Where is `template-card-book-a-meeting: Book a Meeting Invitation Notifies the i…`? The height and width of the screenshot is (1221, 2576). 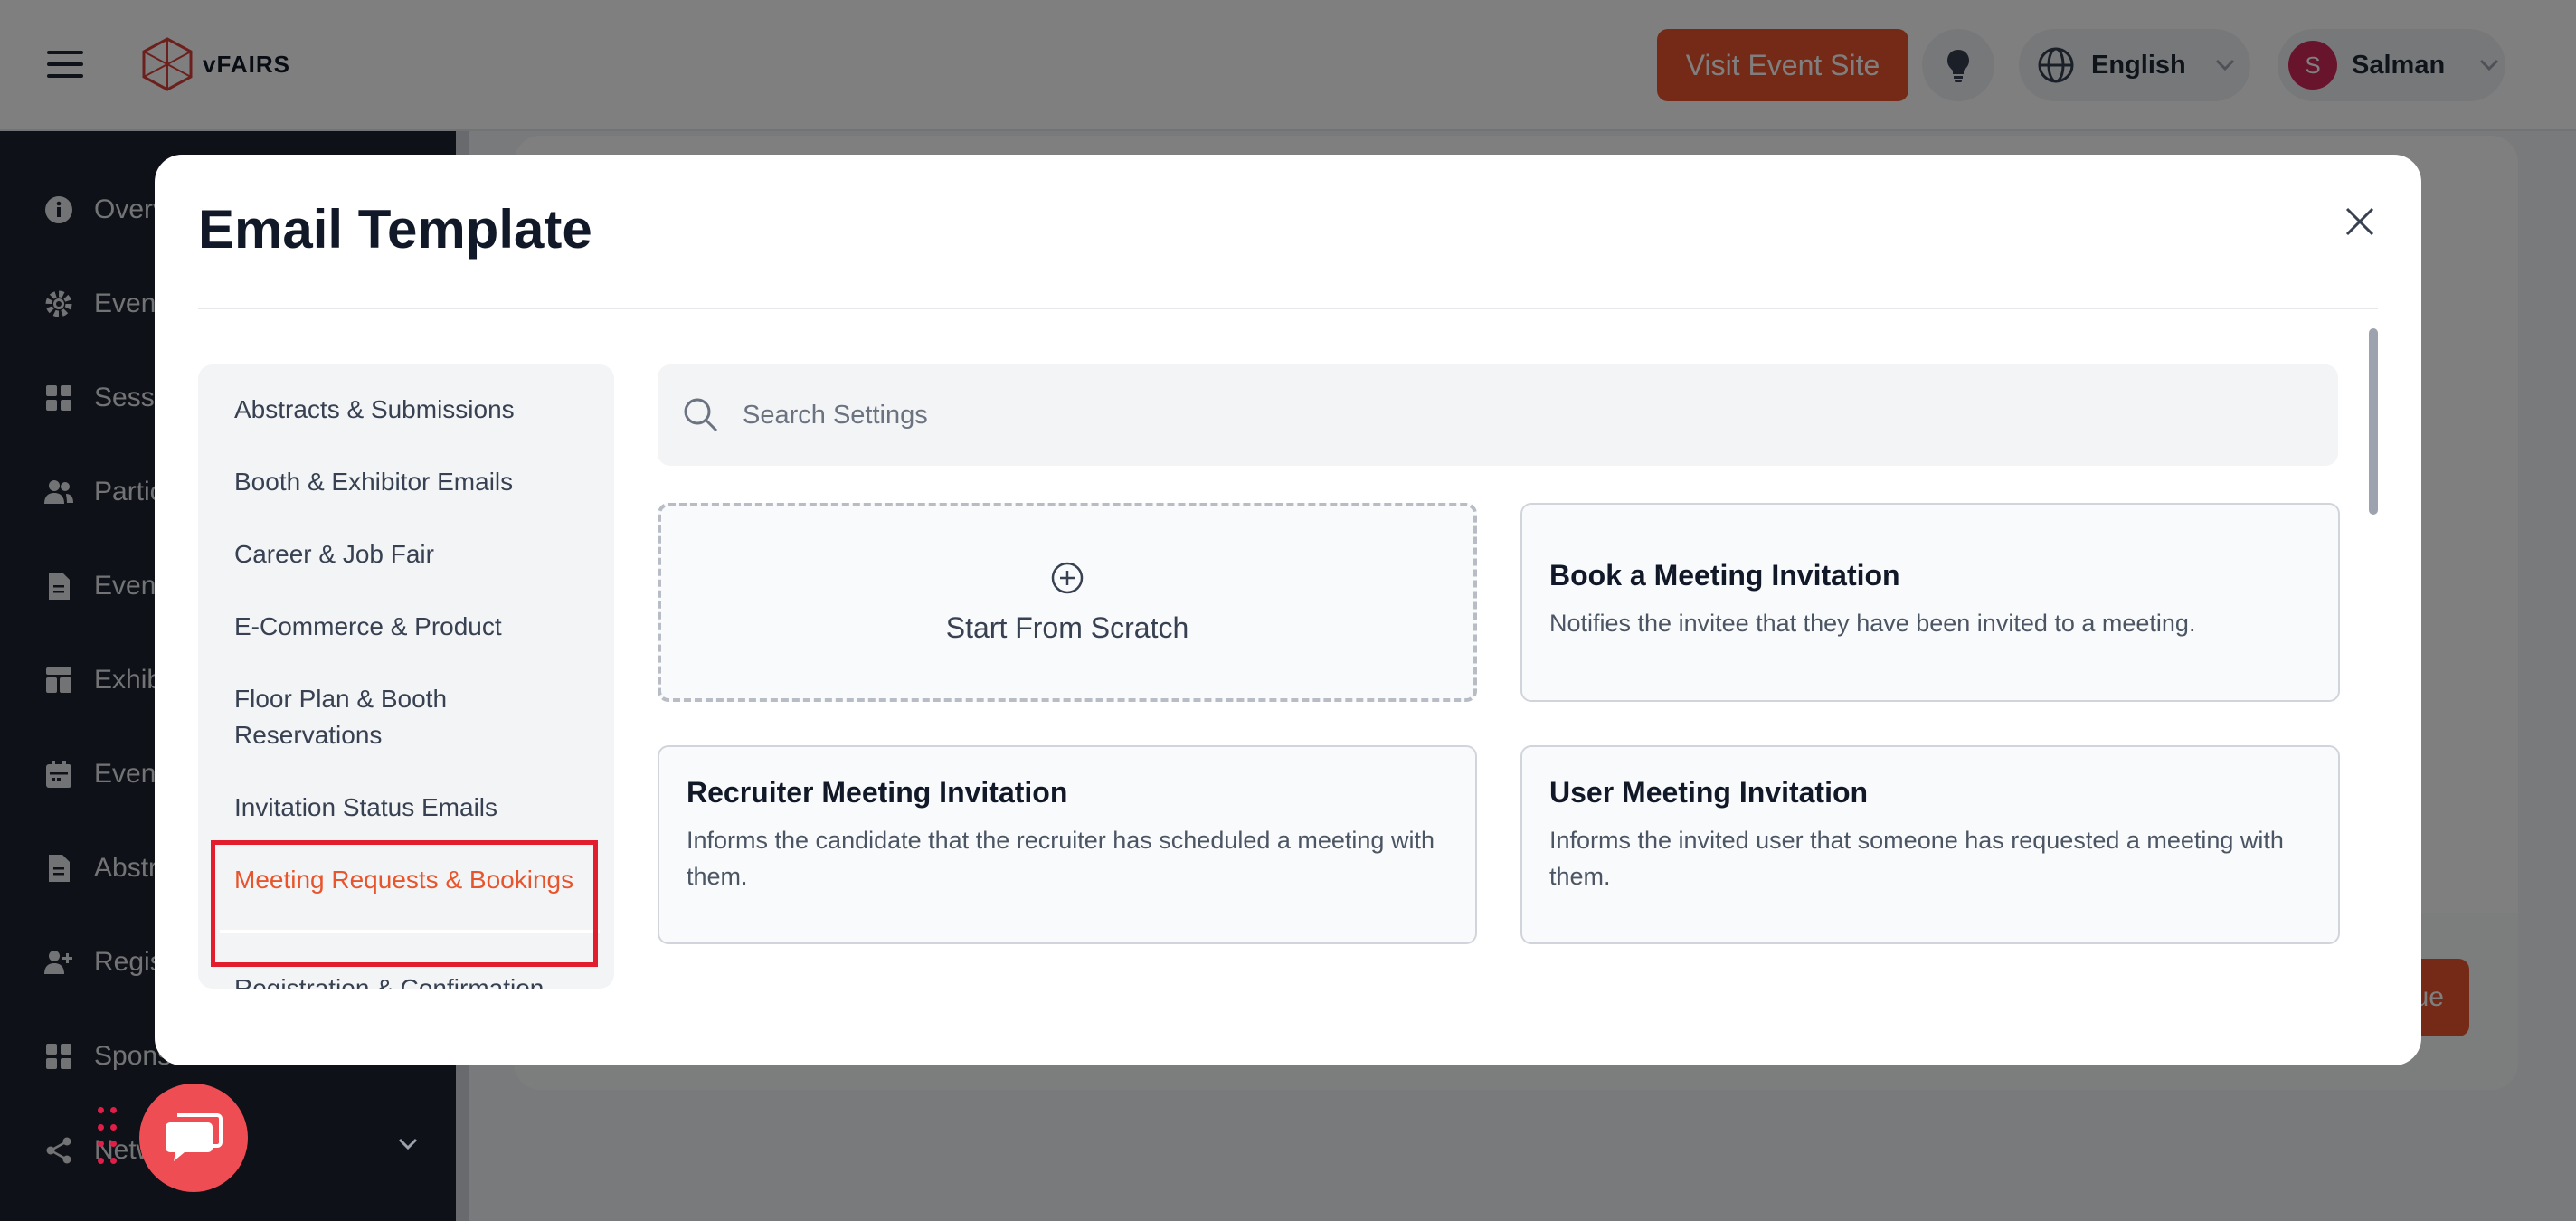 template-card-book-a-meeting: Book a Meeting Invitation Notifies the i… is located at coordinates (1930, 602).